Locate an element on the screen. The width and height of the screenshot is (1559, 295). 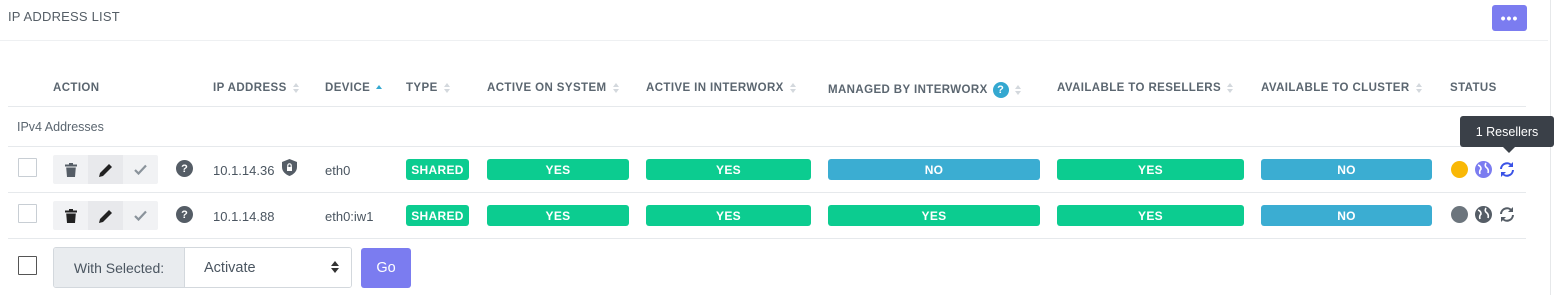
header-divider is located at coordinates (774, 40).